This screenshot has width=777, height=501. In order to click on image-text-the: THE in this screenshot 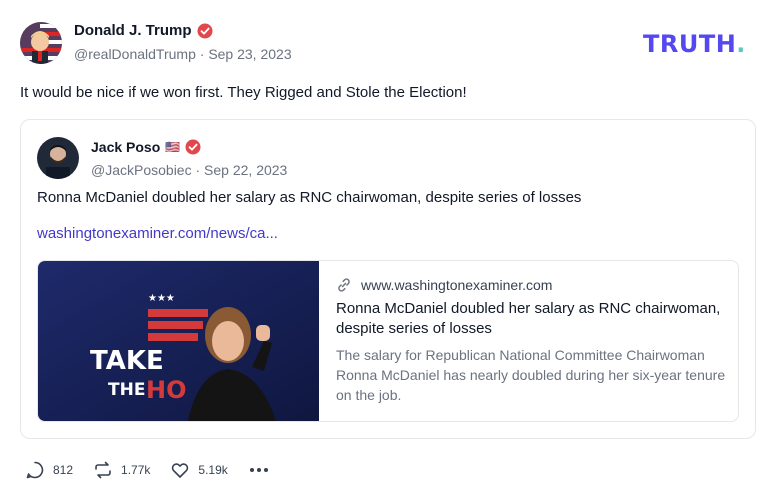, I will do `click(126, 390)`.